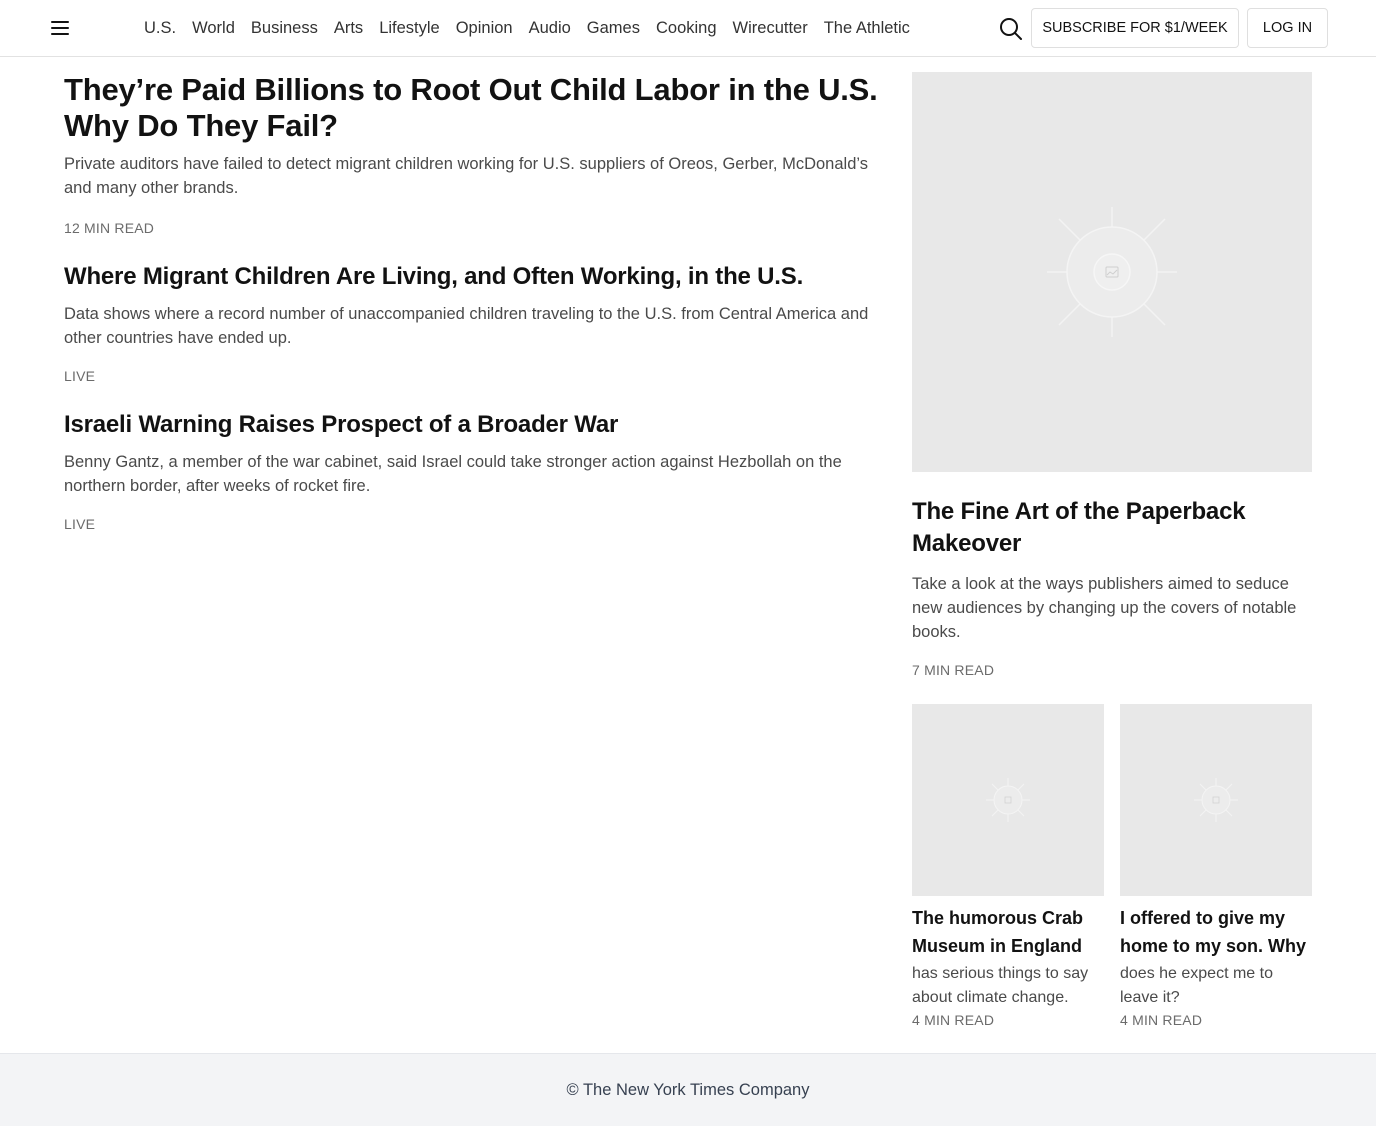 The image size is (1376, 1126). Describe the element at coordinates (213, 28) in the screenshot. I see `nav-item-world: World` at that location.